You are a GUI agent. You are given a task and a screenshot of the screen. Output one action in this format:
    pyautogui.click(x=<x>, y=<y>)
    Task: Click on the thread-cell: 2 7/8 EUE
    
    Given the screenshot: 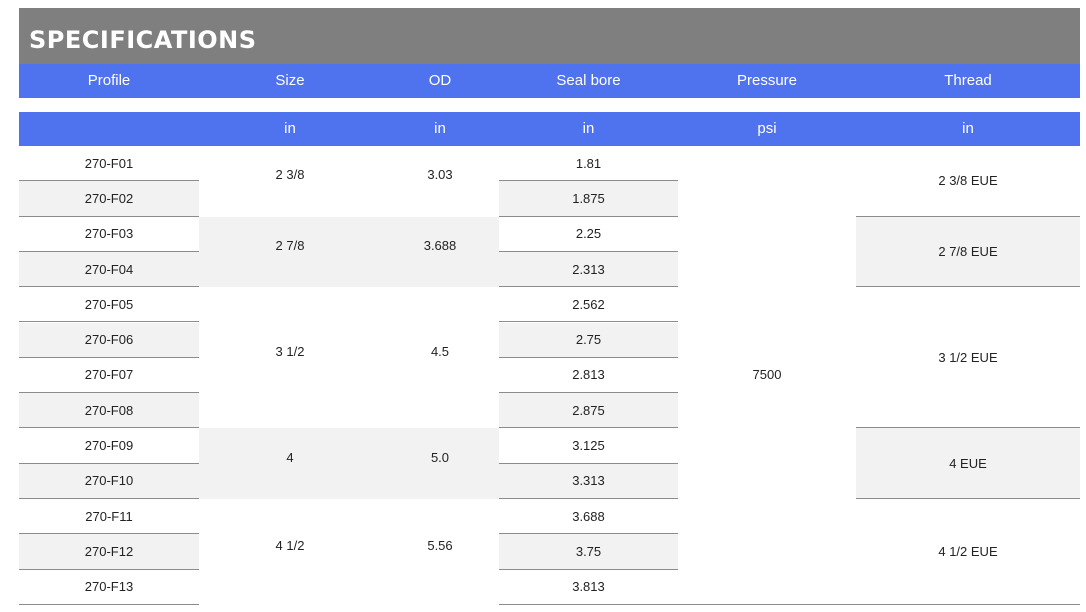 What is the action you would take?
    pyautogui.click(x=968, y=252)
    